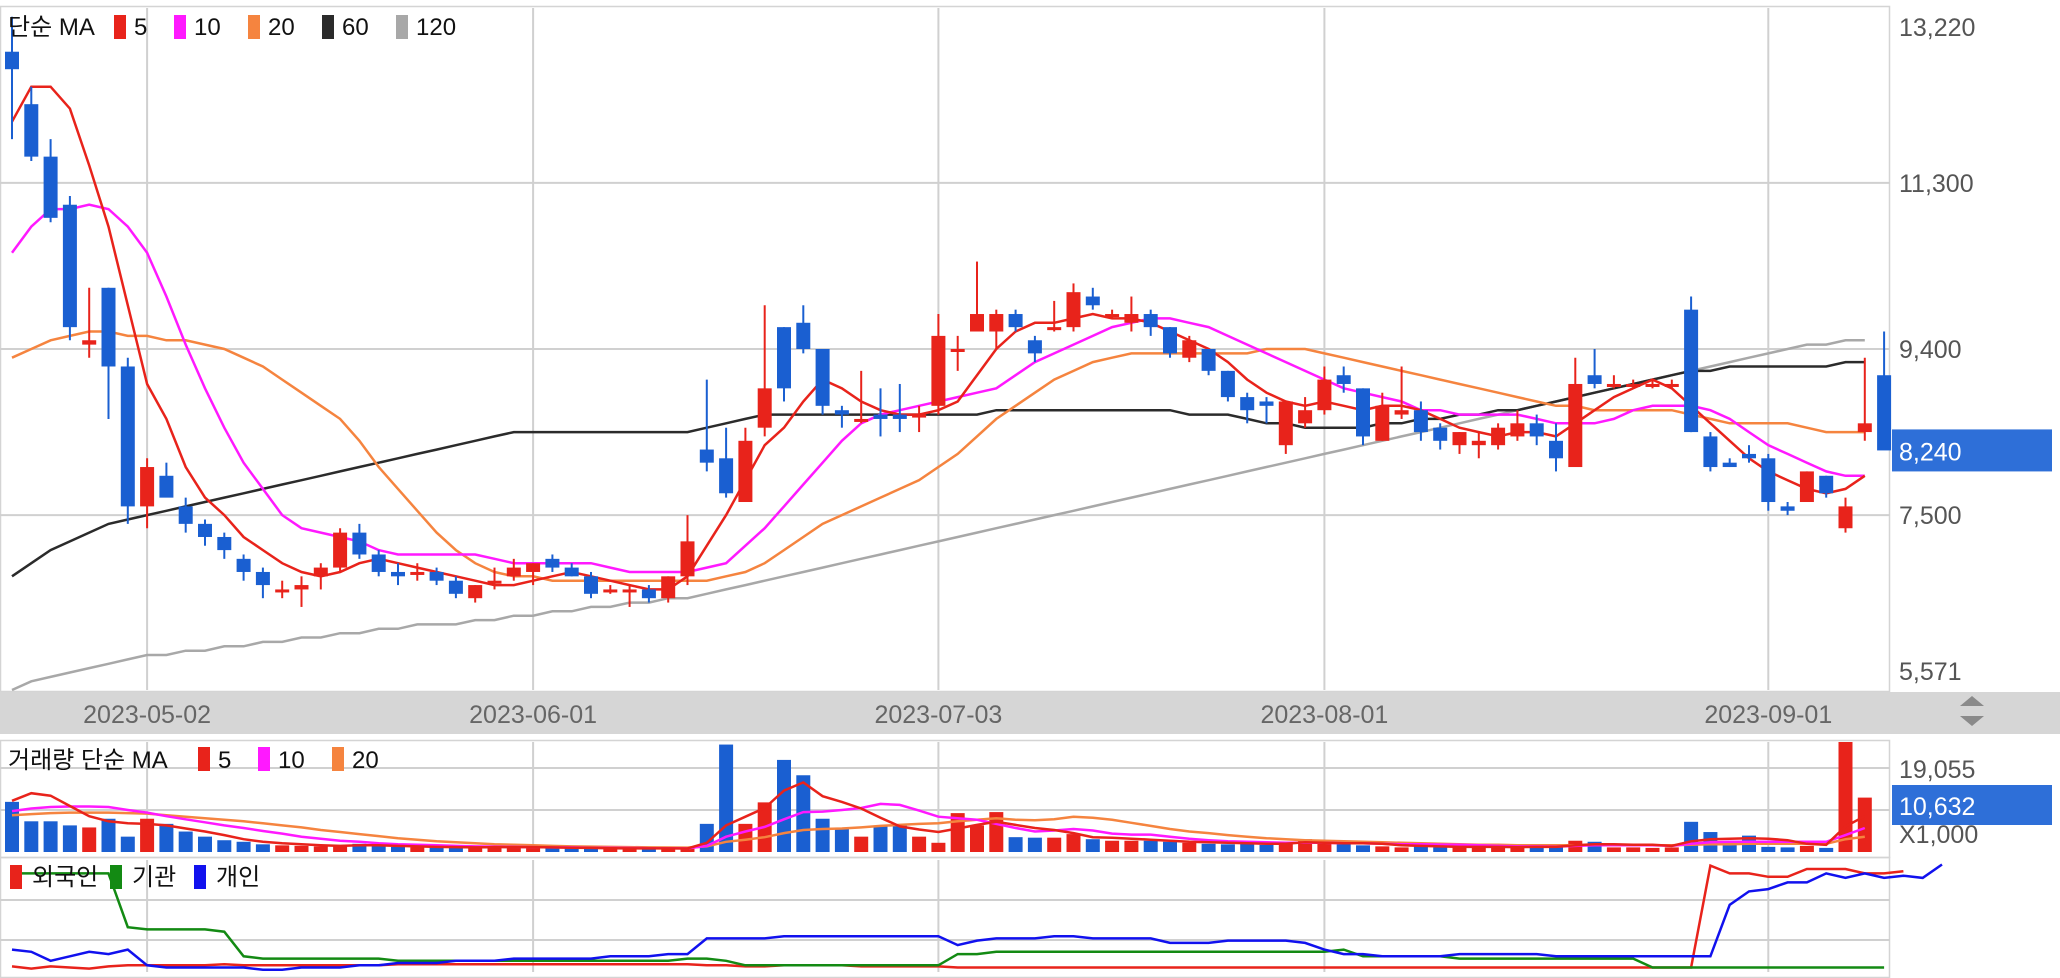  Describe the element at coordinates (281, 27) in the screenshot. I see `legend-label-ma-20: 20` at that location.